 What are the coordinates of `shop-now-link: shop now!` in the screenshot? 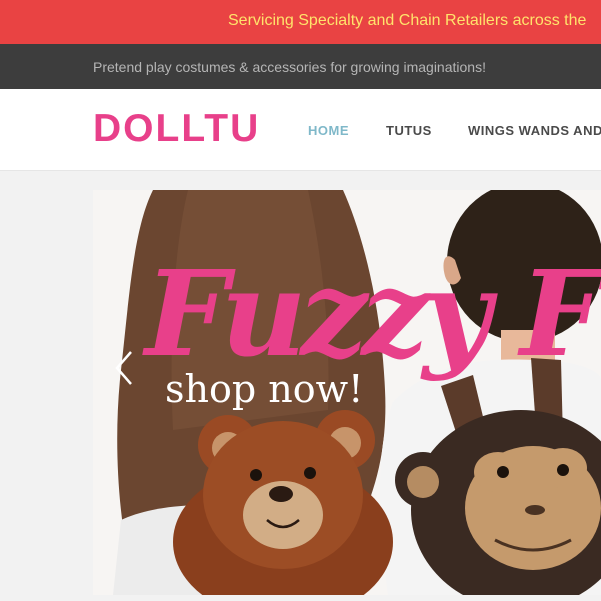 It's located at (264, 389).